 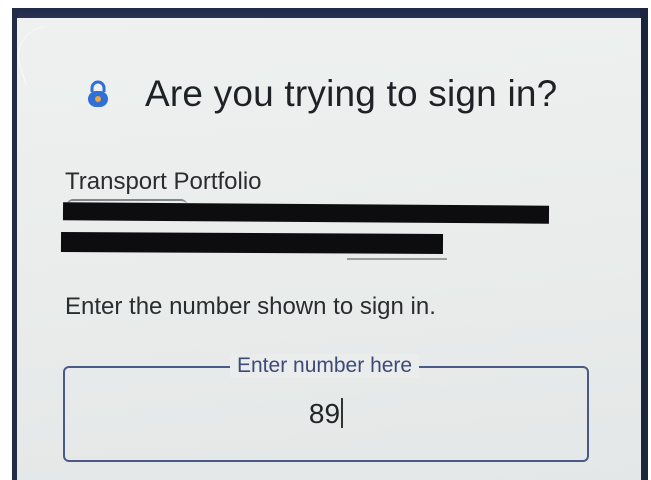 I want to click on screen-glare, so click(x=39, y=55).